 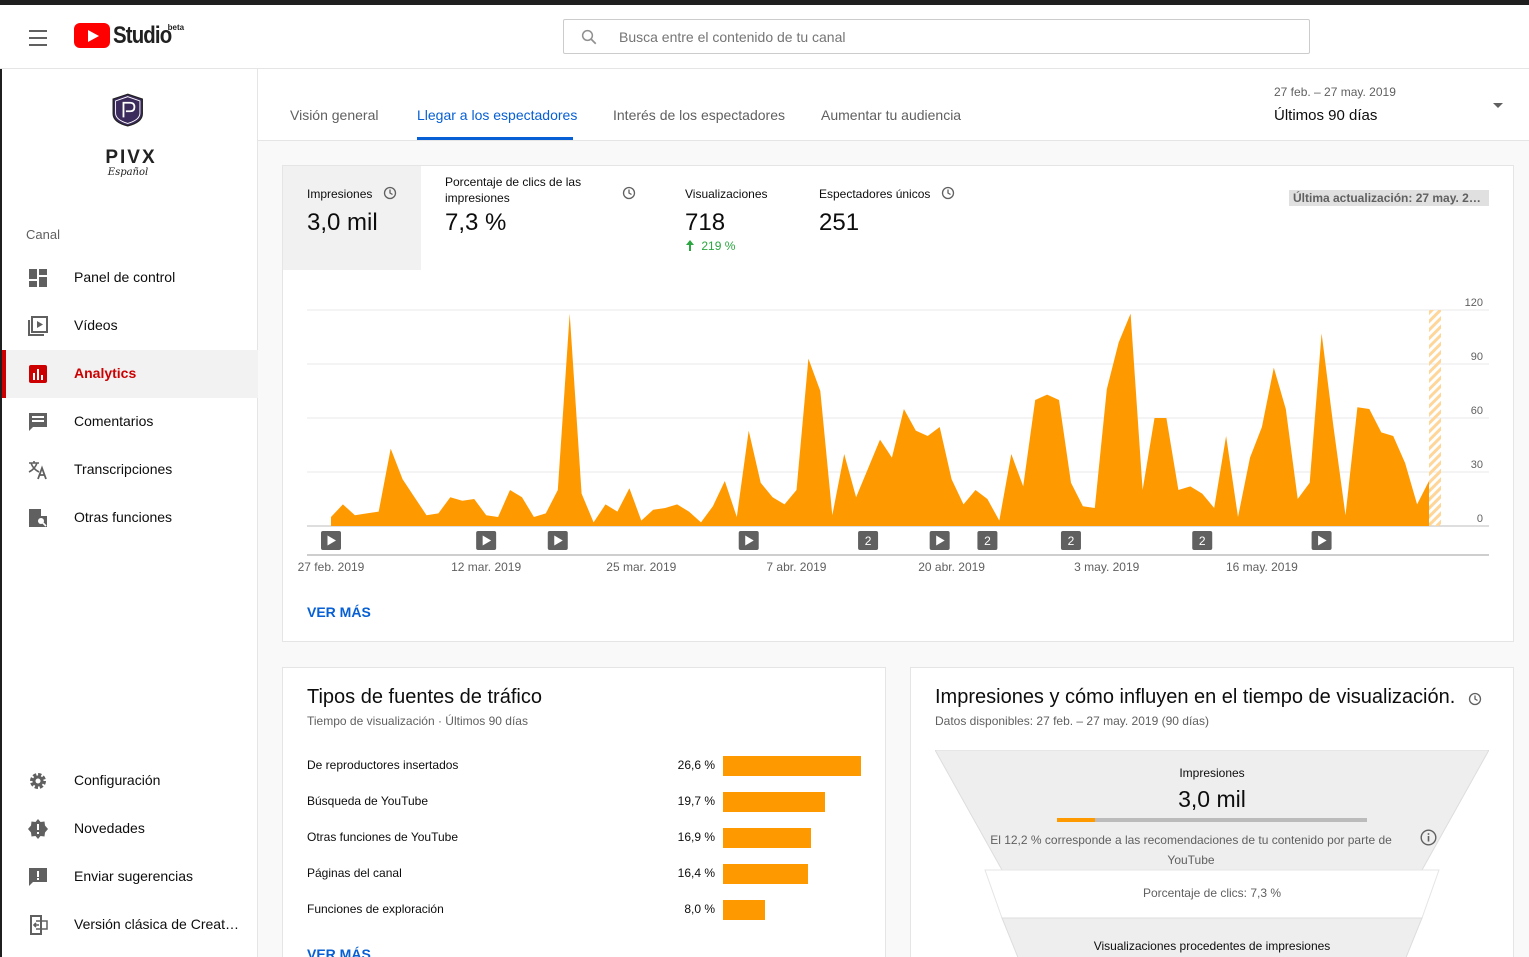 What do you see at coordinates (587, 838) in the screenshot?
I see `traffic-source-row: Otras funciones de YouTube 16,9 %` at bounding box center [587, 838].